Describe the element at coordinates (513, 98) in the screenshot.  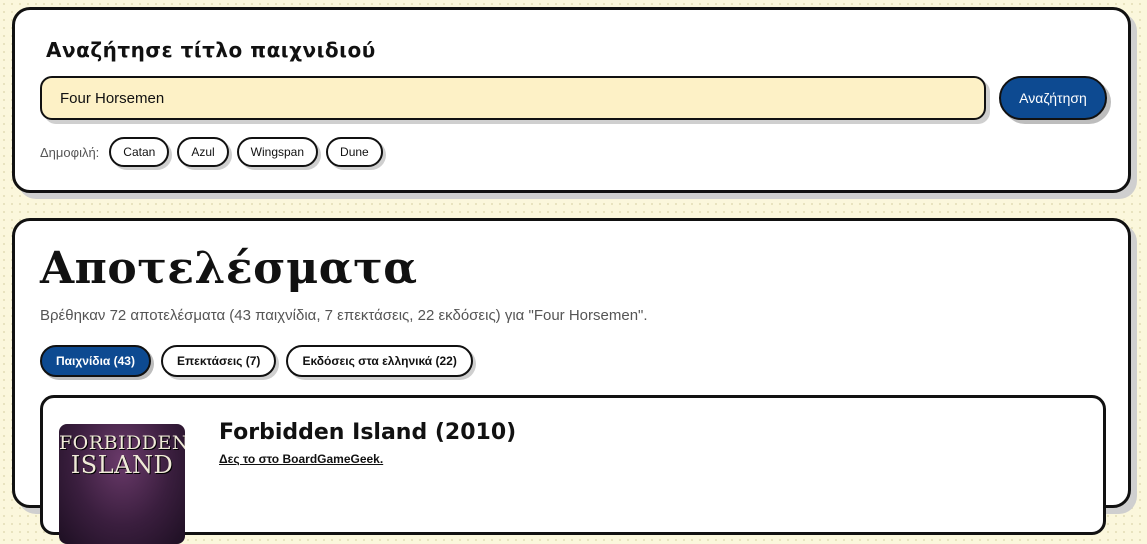
I see `search-input` at that location.